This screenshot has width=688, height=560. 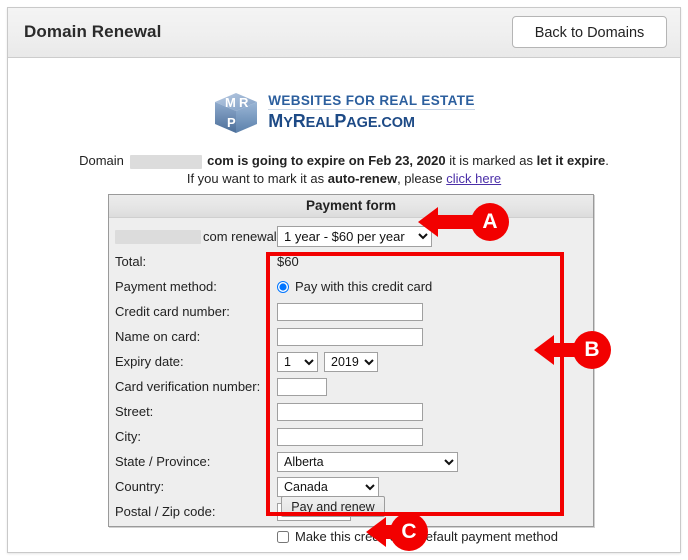 What do you see at coordinates (340, 121) in the screenshot?
I see `logo-brand-p: P` at bounding box center [340, 121].